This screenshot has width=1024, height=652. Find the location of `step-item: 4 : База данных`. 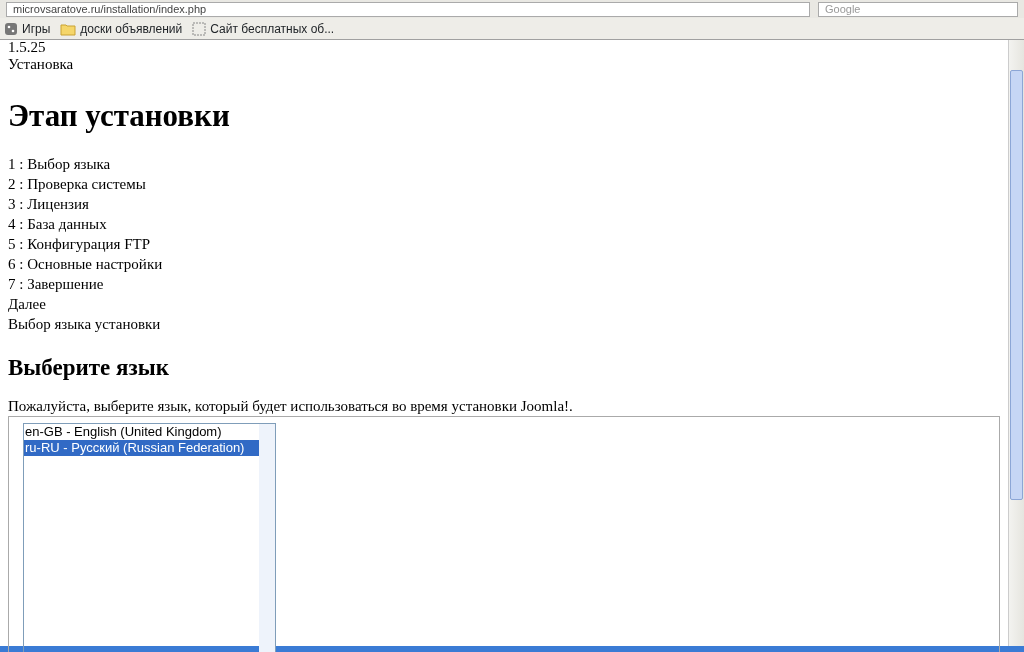

step-item: 4 : База данных is located at coordinates (58, 224).